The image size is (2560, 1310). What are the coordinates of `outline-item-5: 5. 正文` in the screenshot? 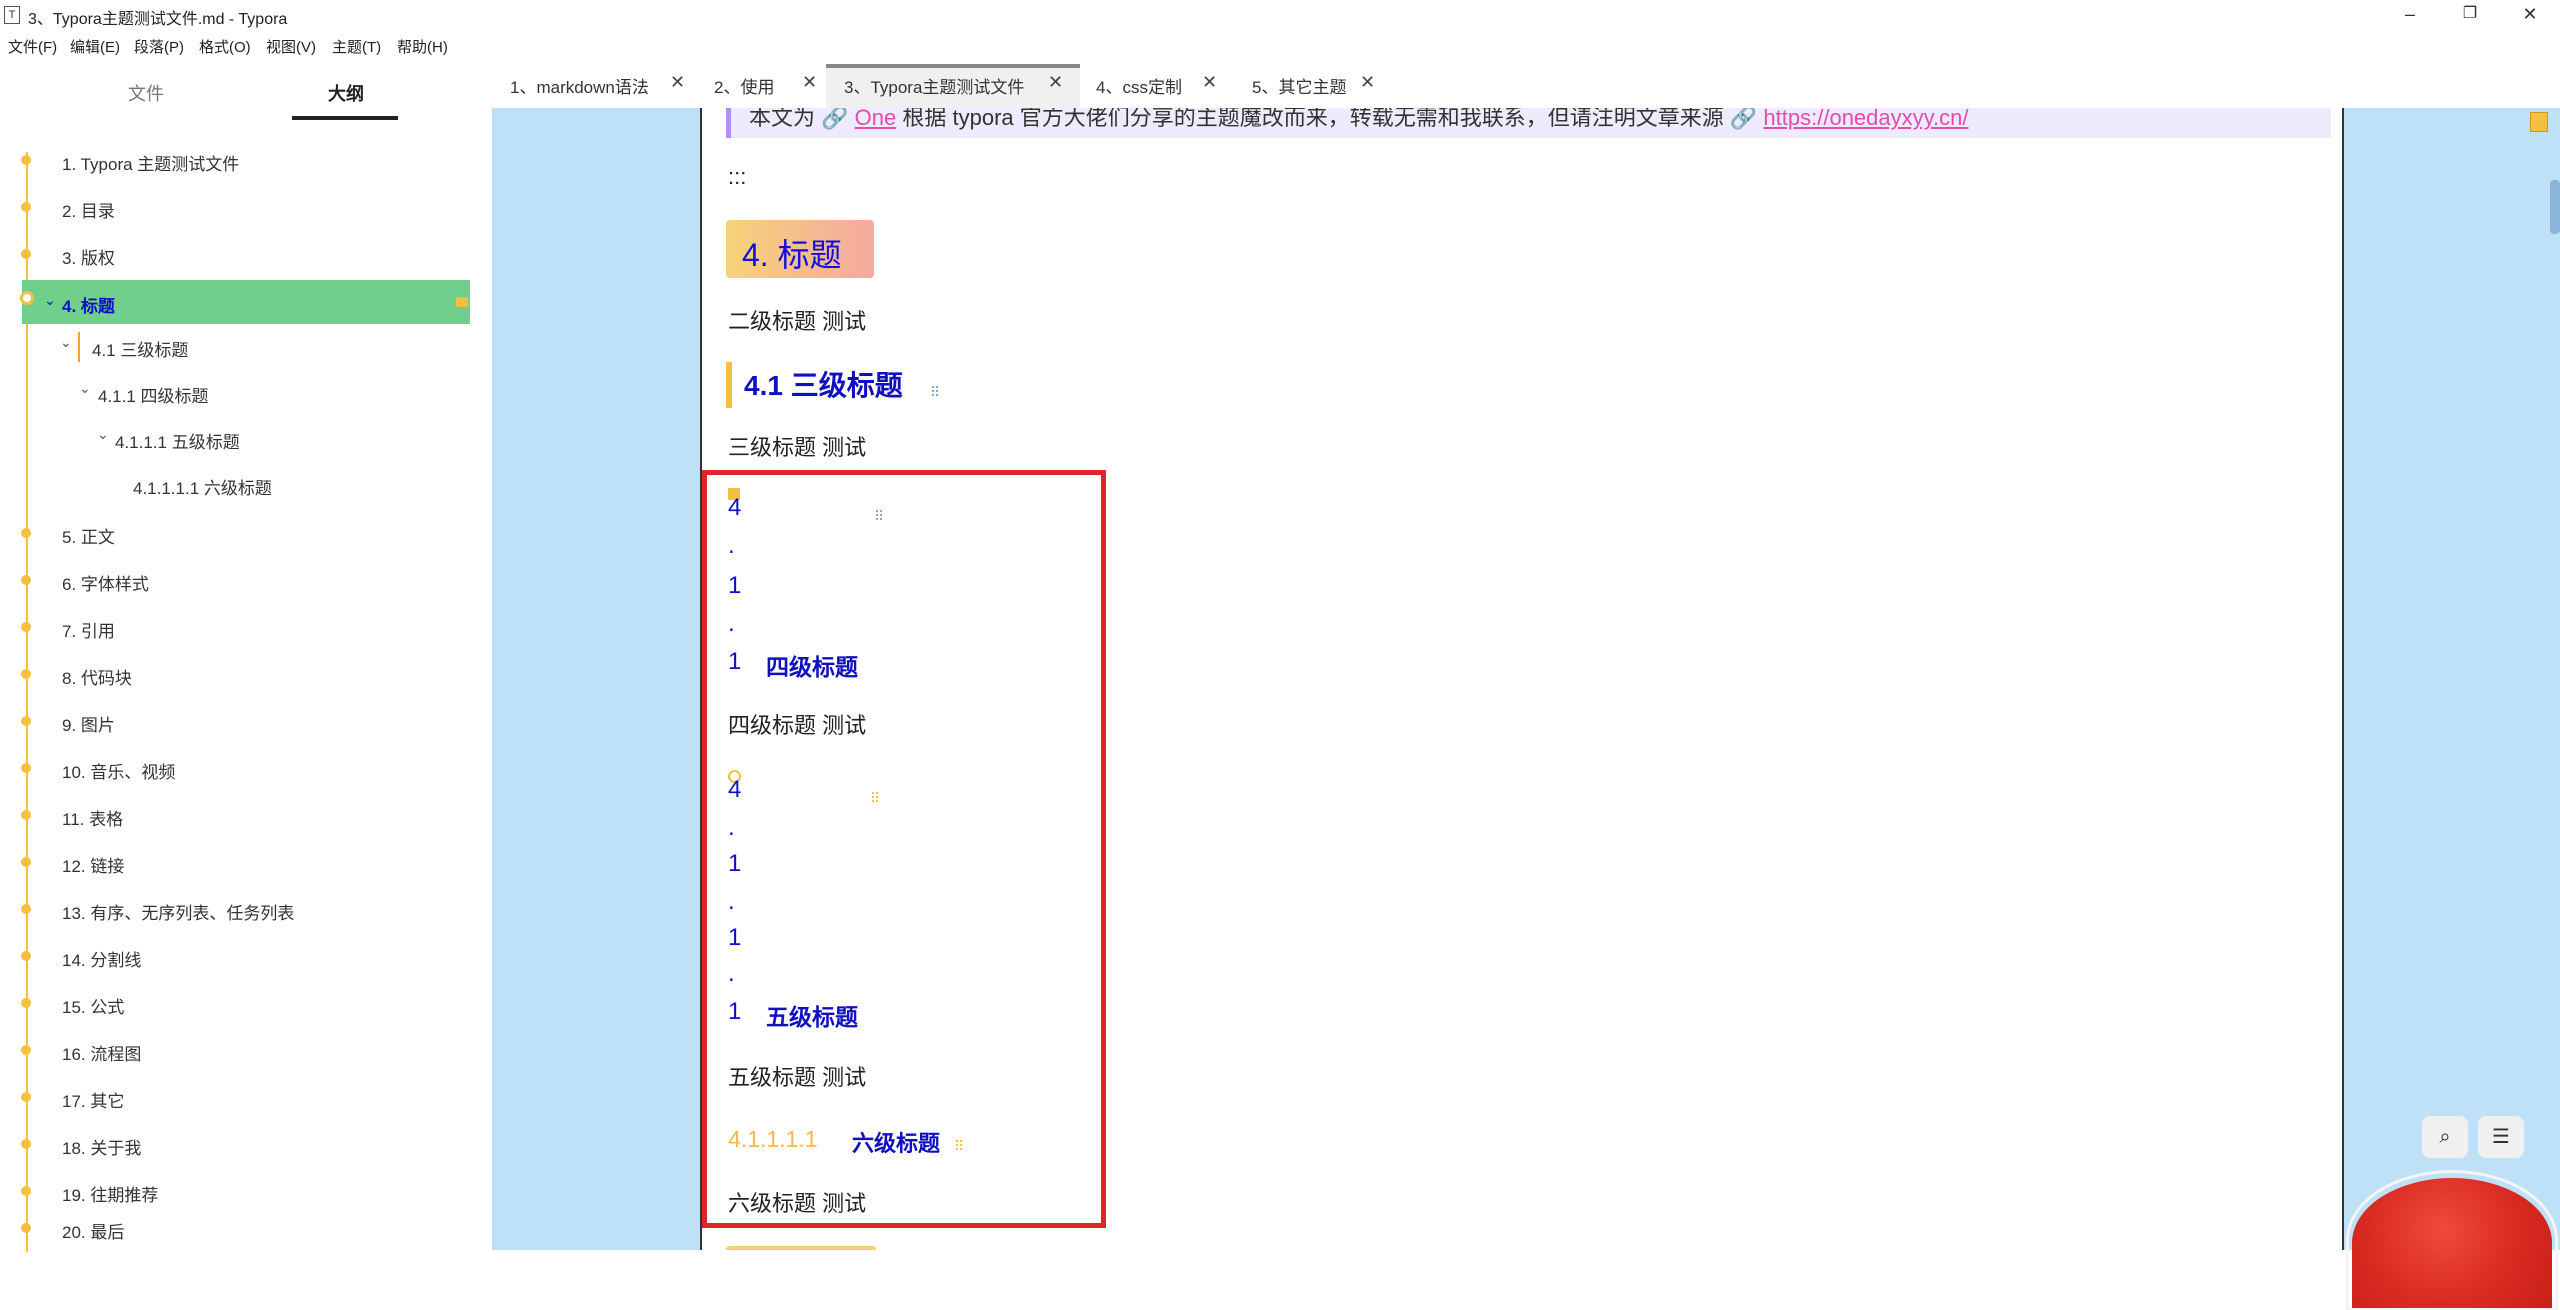 It's located at (245, 533).